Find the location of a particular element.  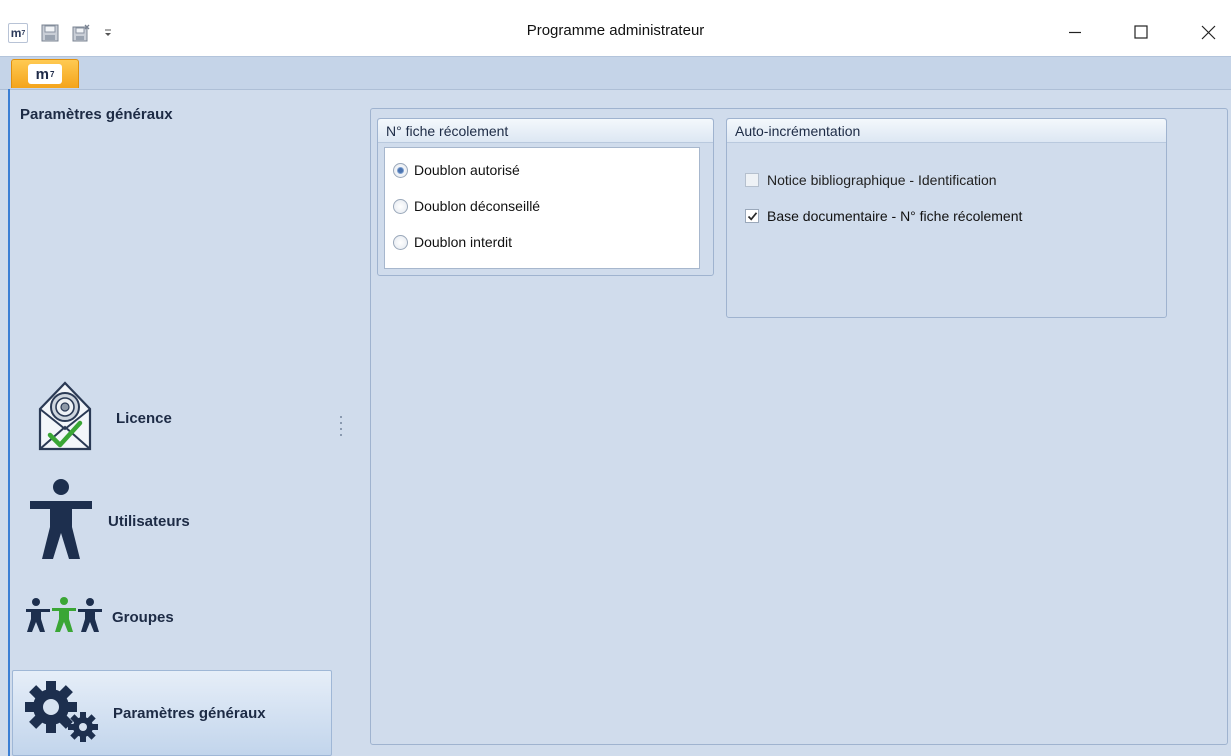

close-icon is located at coordinates (1208, 32).